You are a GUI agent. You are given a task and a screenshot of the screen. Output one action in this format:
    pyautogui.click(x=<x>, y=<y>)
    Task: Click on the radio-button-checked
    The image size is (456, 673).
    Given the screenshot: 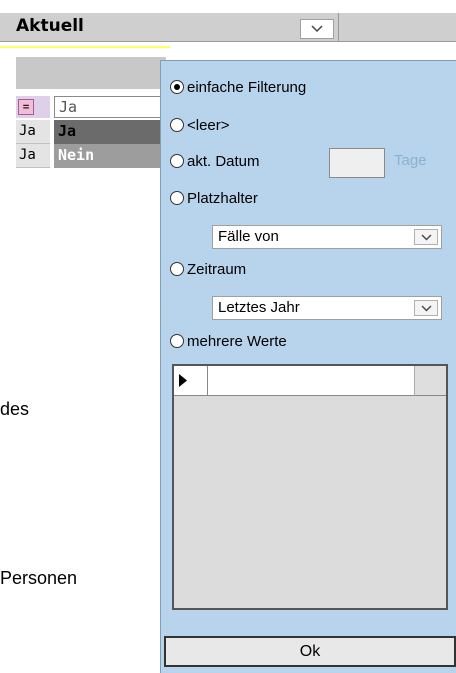 What is the action you would take?
    pyautogui.click(x=177, y=87)
    